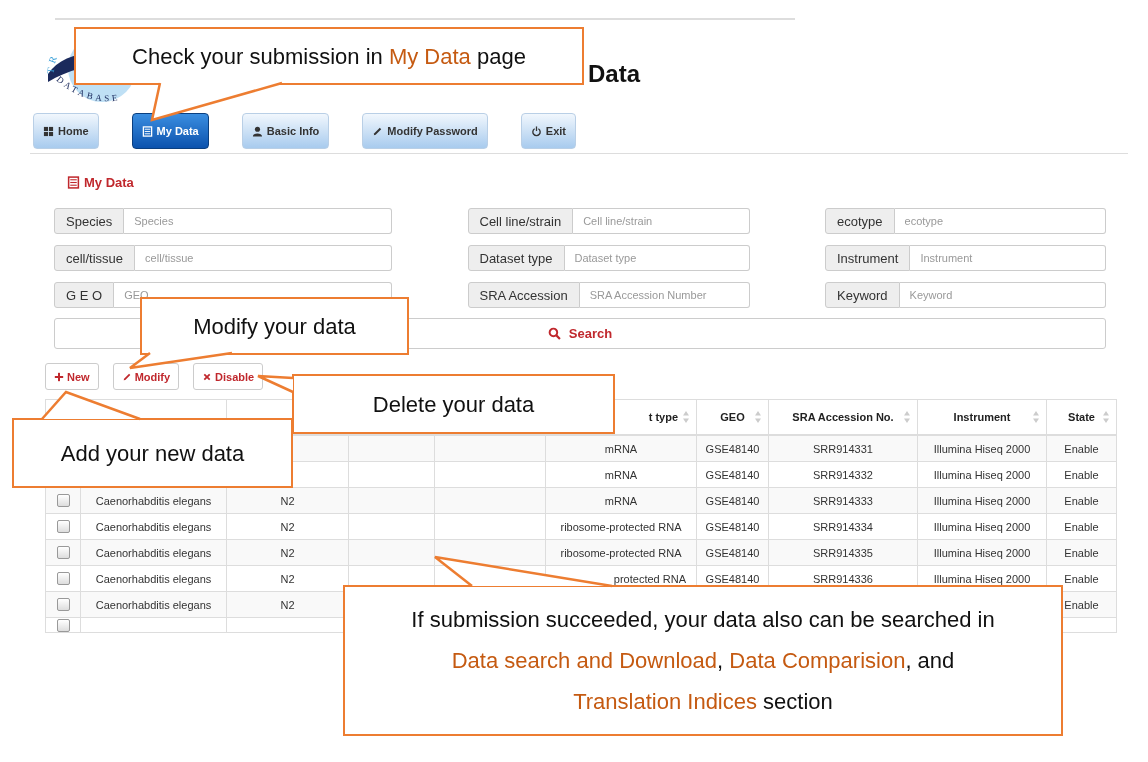 Image resolution: width=1148 pixels, height=762 pixels. I want to click on action-button: Modify, so click(146, 376).